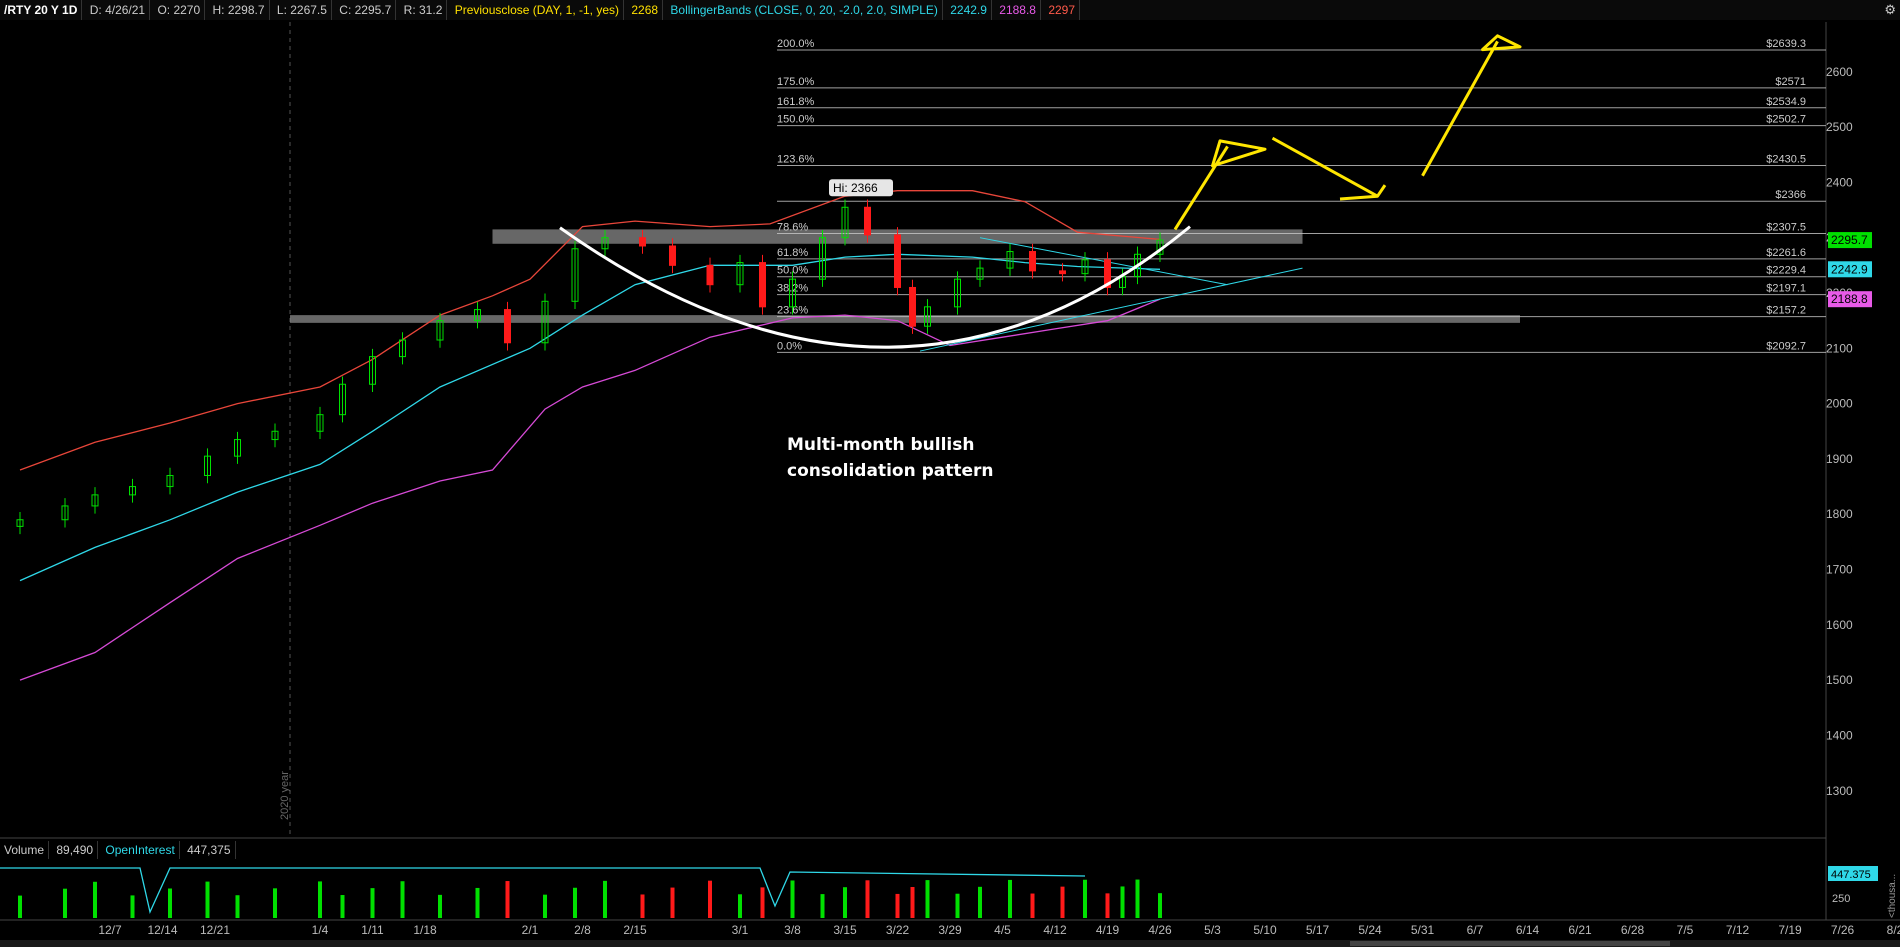  What do you see at coordinates (285, 795) in the screenshot?
I see `year-marker-label: 2020 year` at bounding box center [285, 795].